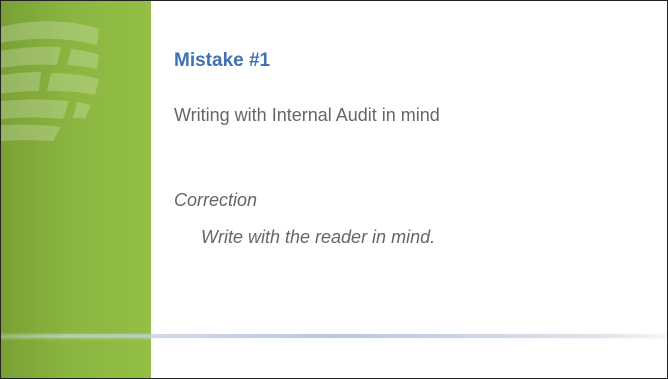 The height and width of the screenshot is (379, 668). What do you see at coordinates (222, 60) in the screenshot?
I see `slide-title: Mistake #1` at bounding box center [222, 60].